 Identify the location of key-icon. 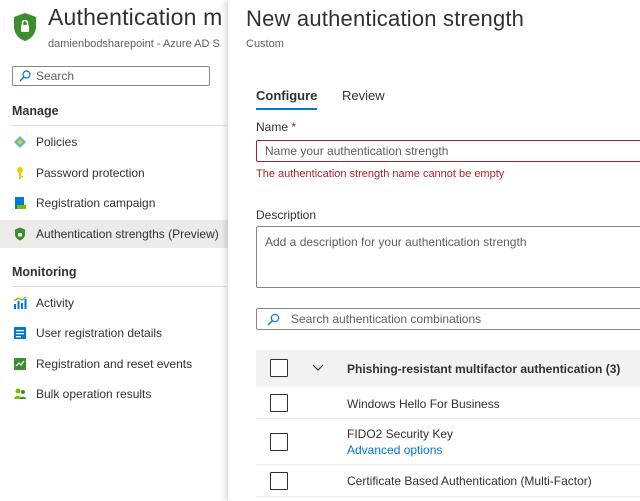
(20, 173).